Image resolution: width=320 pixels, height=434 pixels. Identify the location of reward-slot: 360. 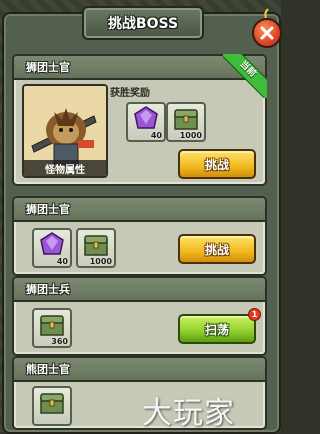
(52, 328).